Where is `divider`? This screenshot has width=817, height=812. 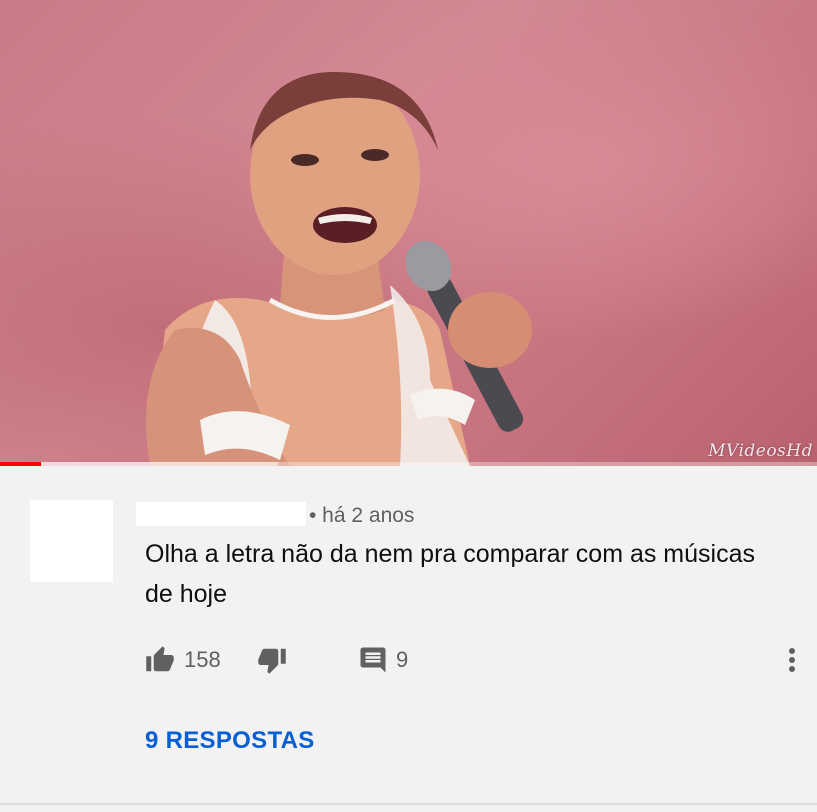 divider is located at coordinates (408, 804).